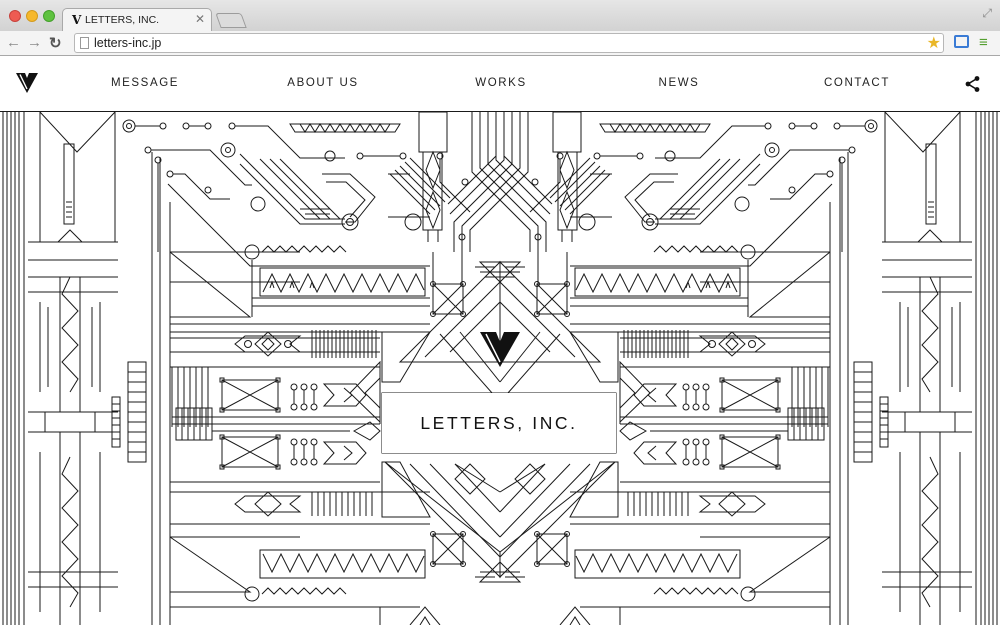 The height and width of the screenshot is (625, 1000). I want to click on reload-icon: ↻, so click(55, 43).